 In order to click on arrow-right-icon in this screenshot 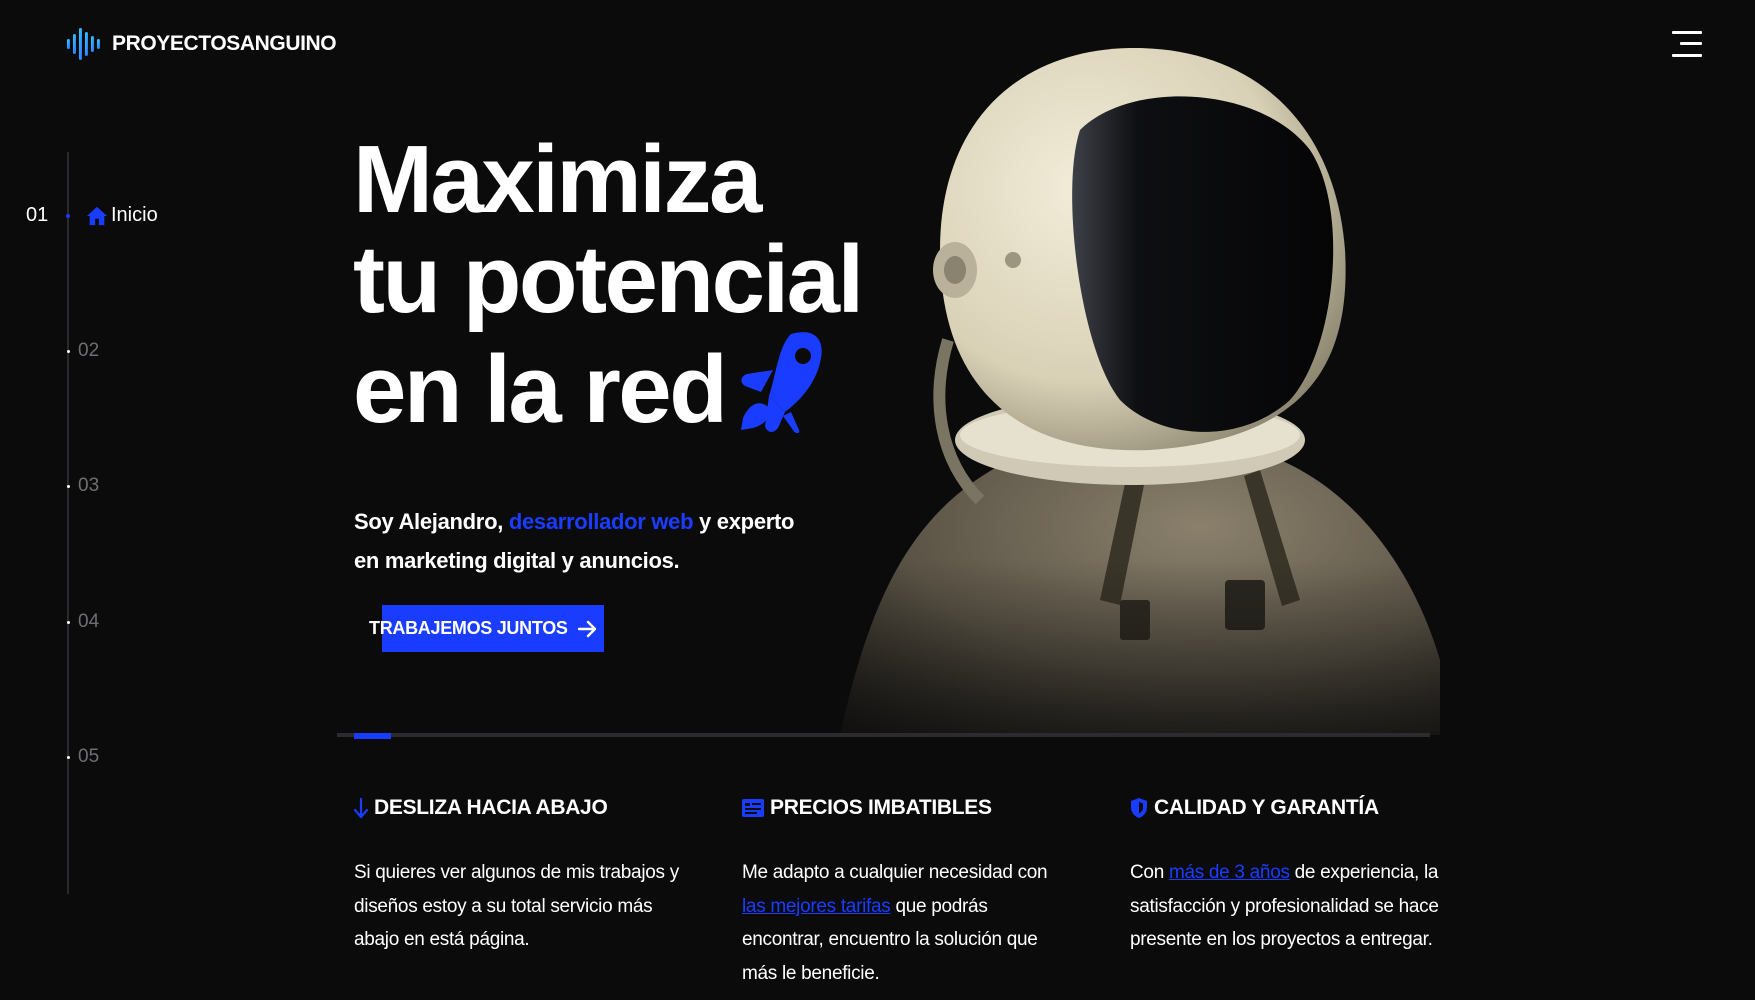, I will do `click(586, 628)`.